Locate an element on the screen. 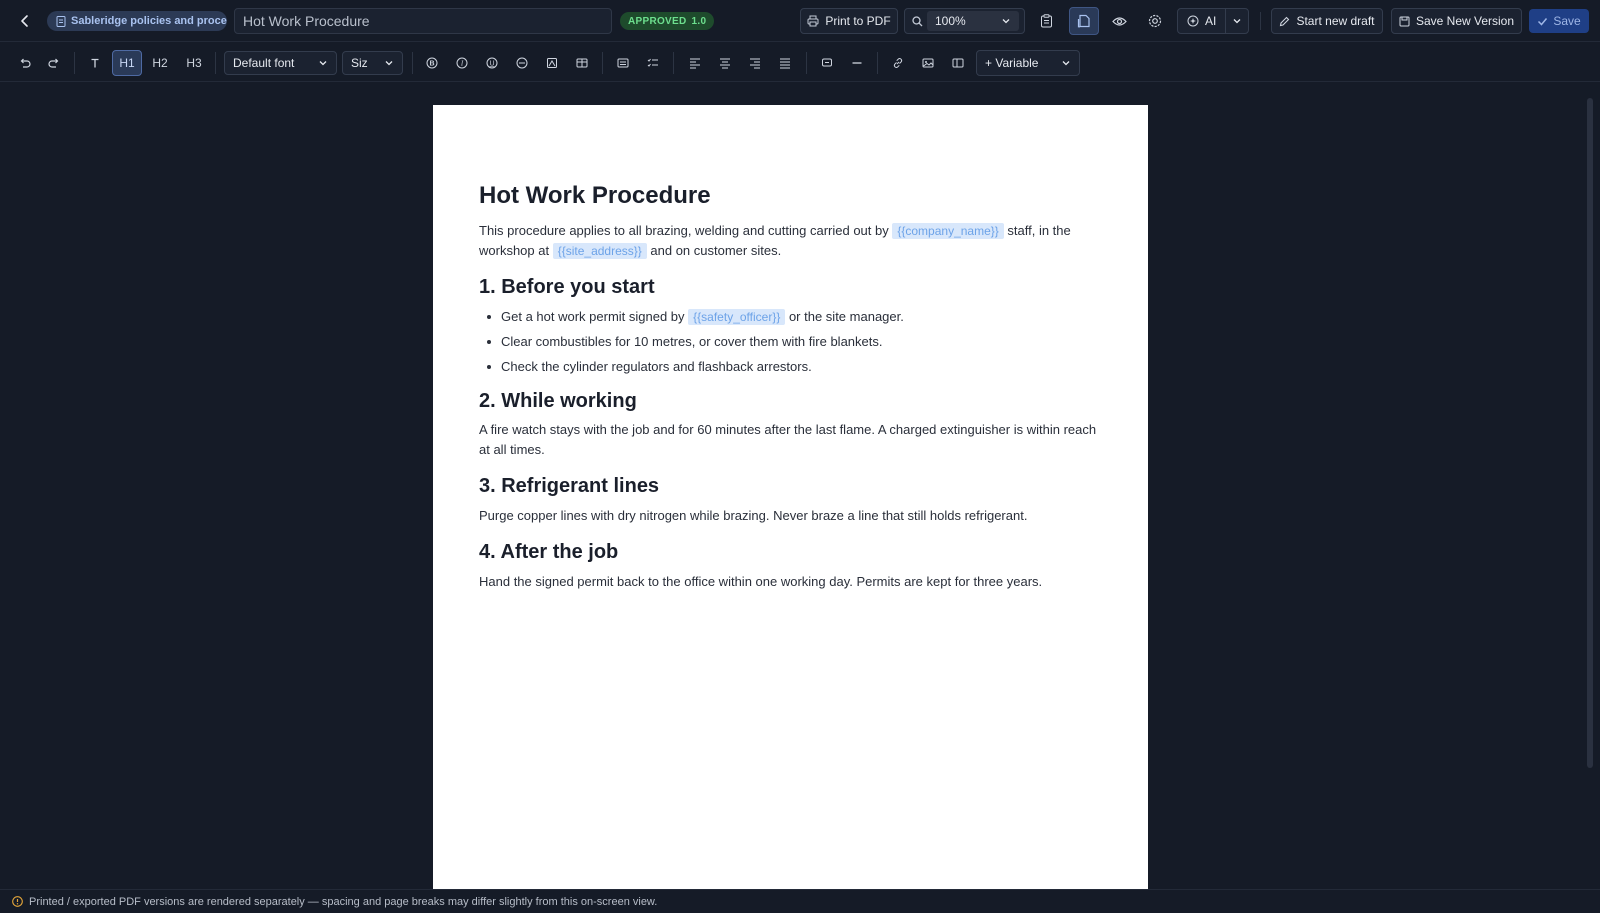 The height and width of the screenshot is (913, 1600). back-button is located at coordinates (25, 21).